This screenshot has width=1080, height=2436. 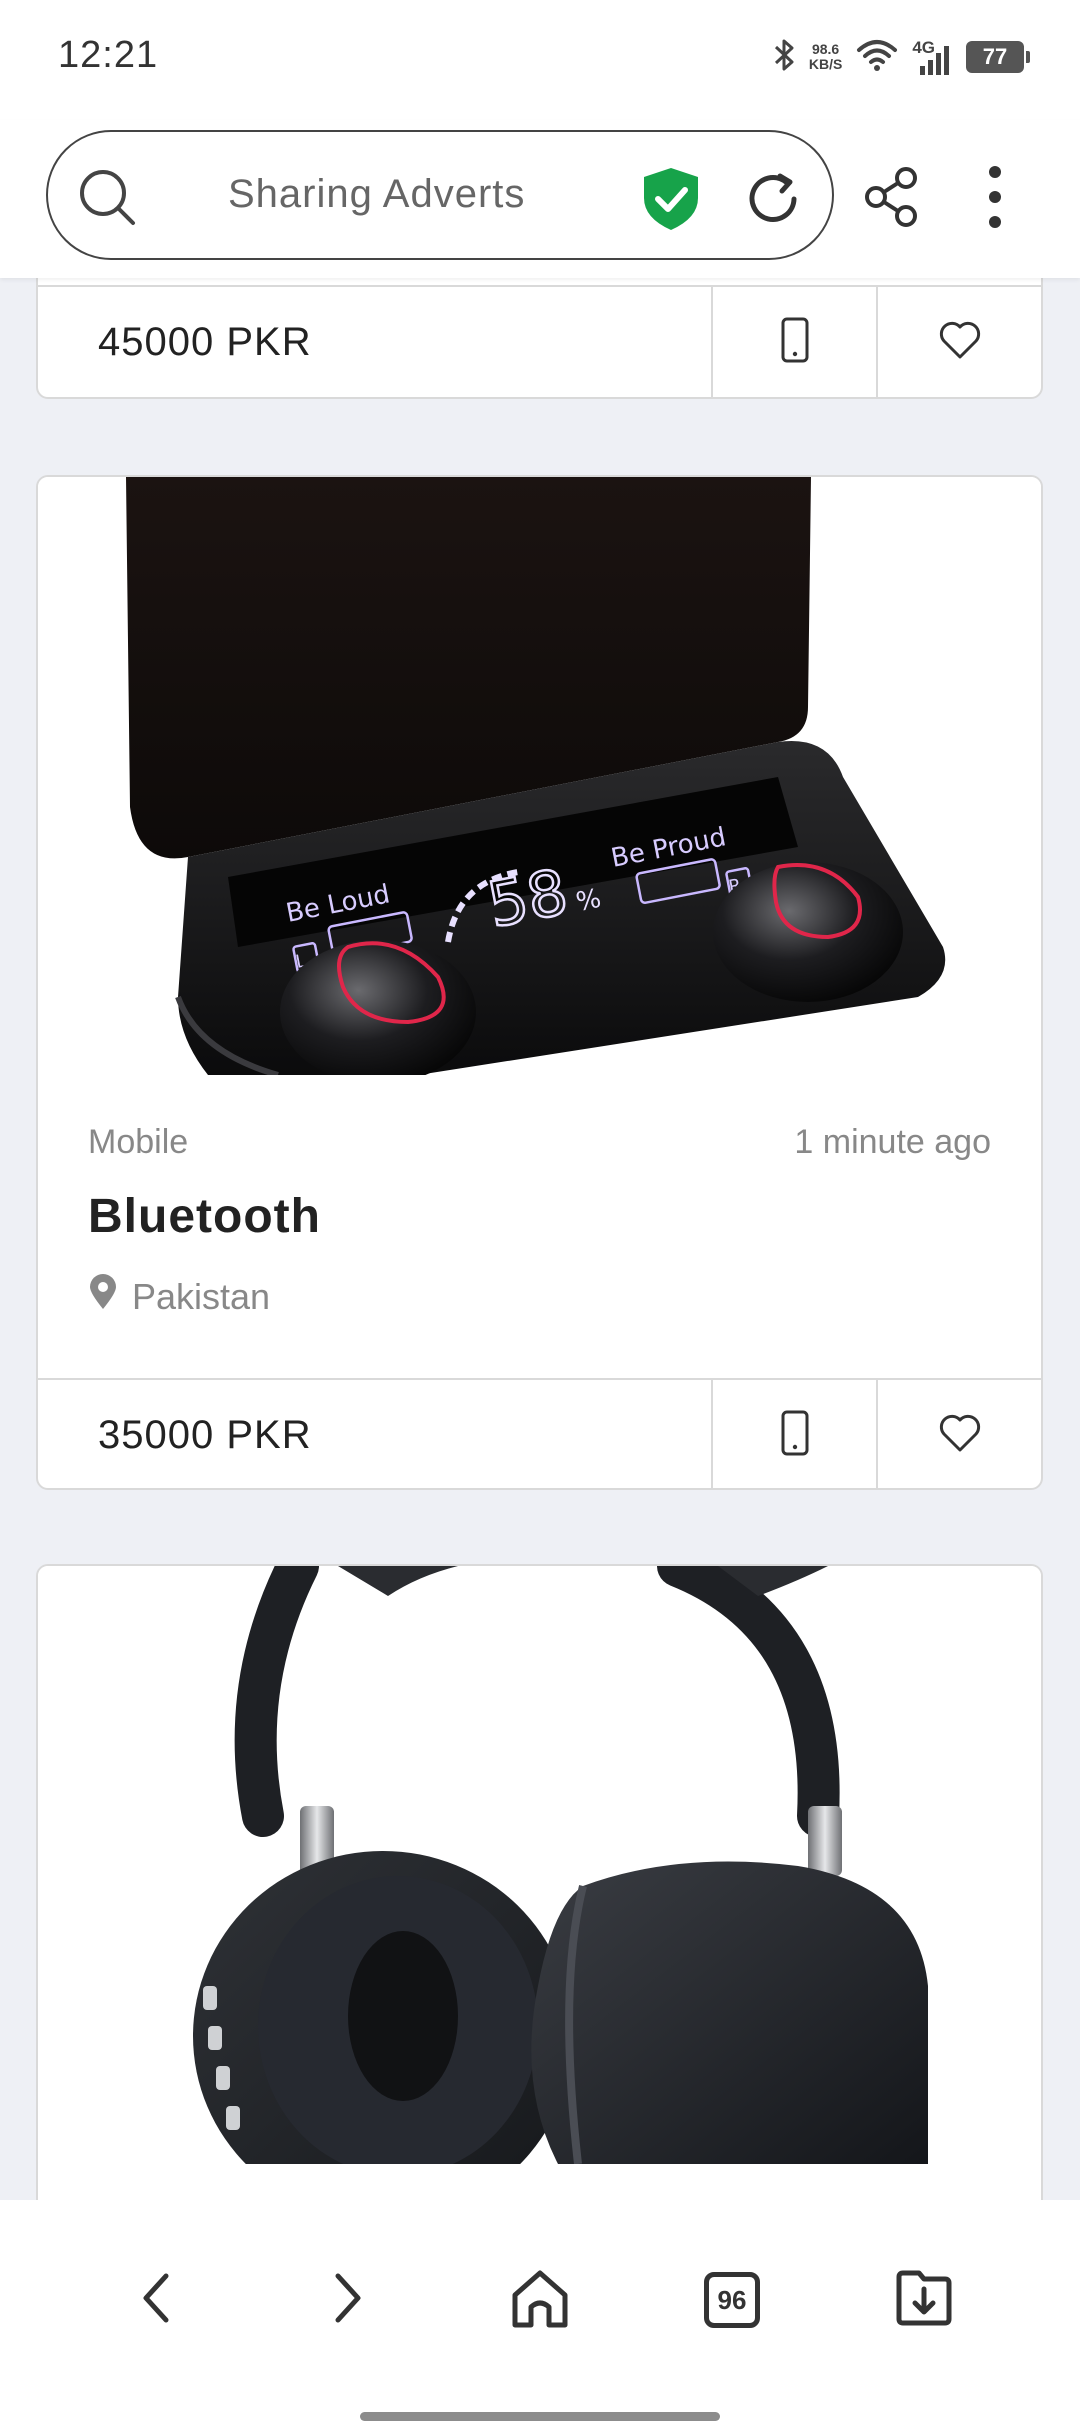 I want to click on status-icons: 98.6 KB/S 4G 77, so click(x=901, y=57).